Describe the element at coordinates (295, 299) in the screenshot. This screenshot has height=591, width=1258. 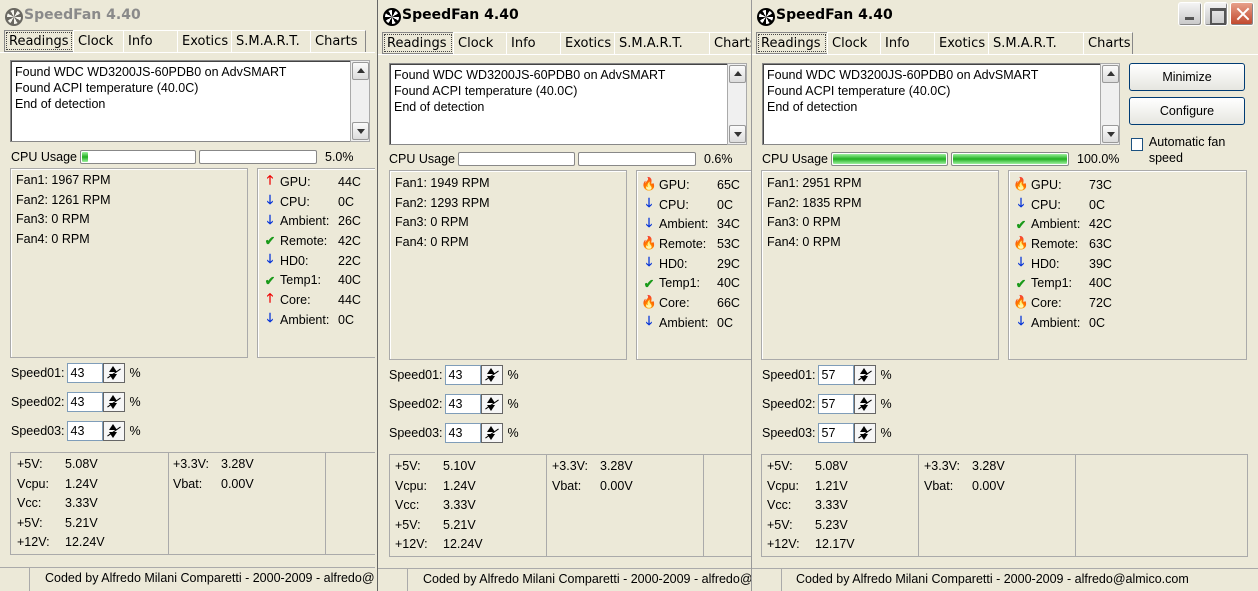
I see `temp-name: Core:` at that location.